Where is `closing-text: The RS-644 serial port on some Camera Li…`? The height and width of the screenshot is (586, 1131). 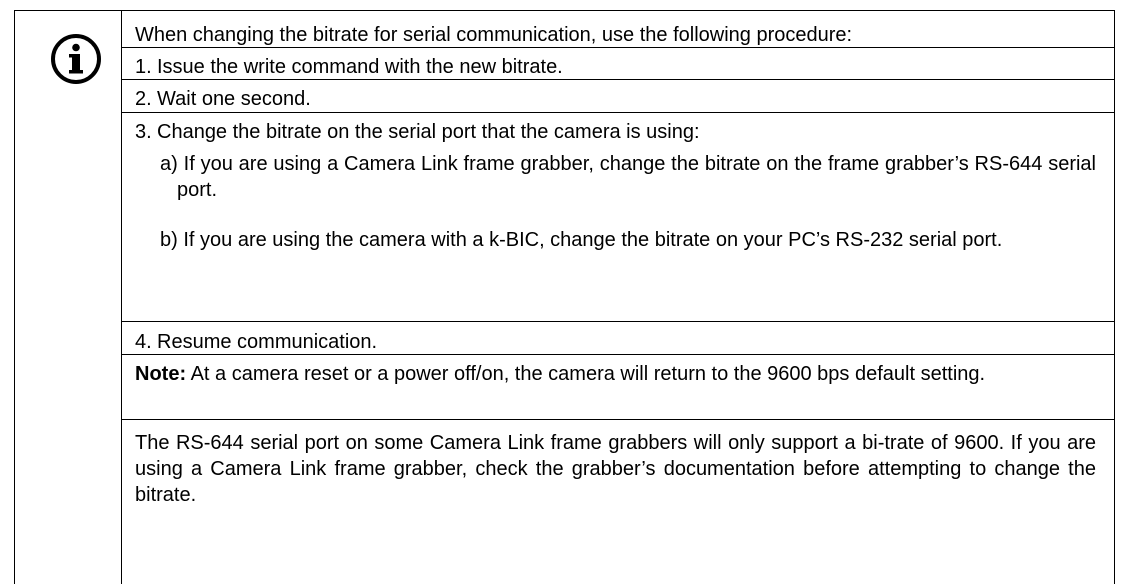
closing-text: The RS-644 serial port on some Camera Li… is located at coordinates (615, 469).